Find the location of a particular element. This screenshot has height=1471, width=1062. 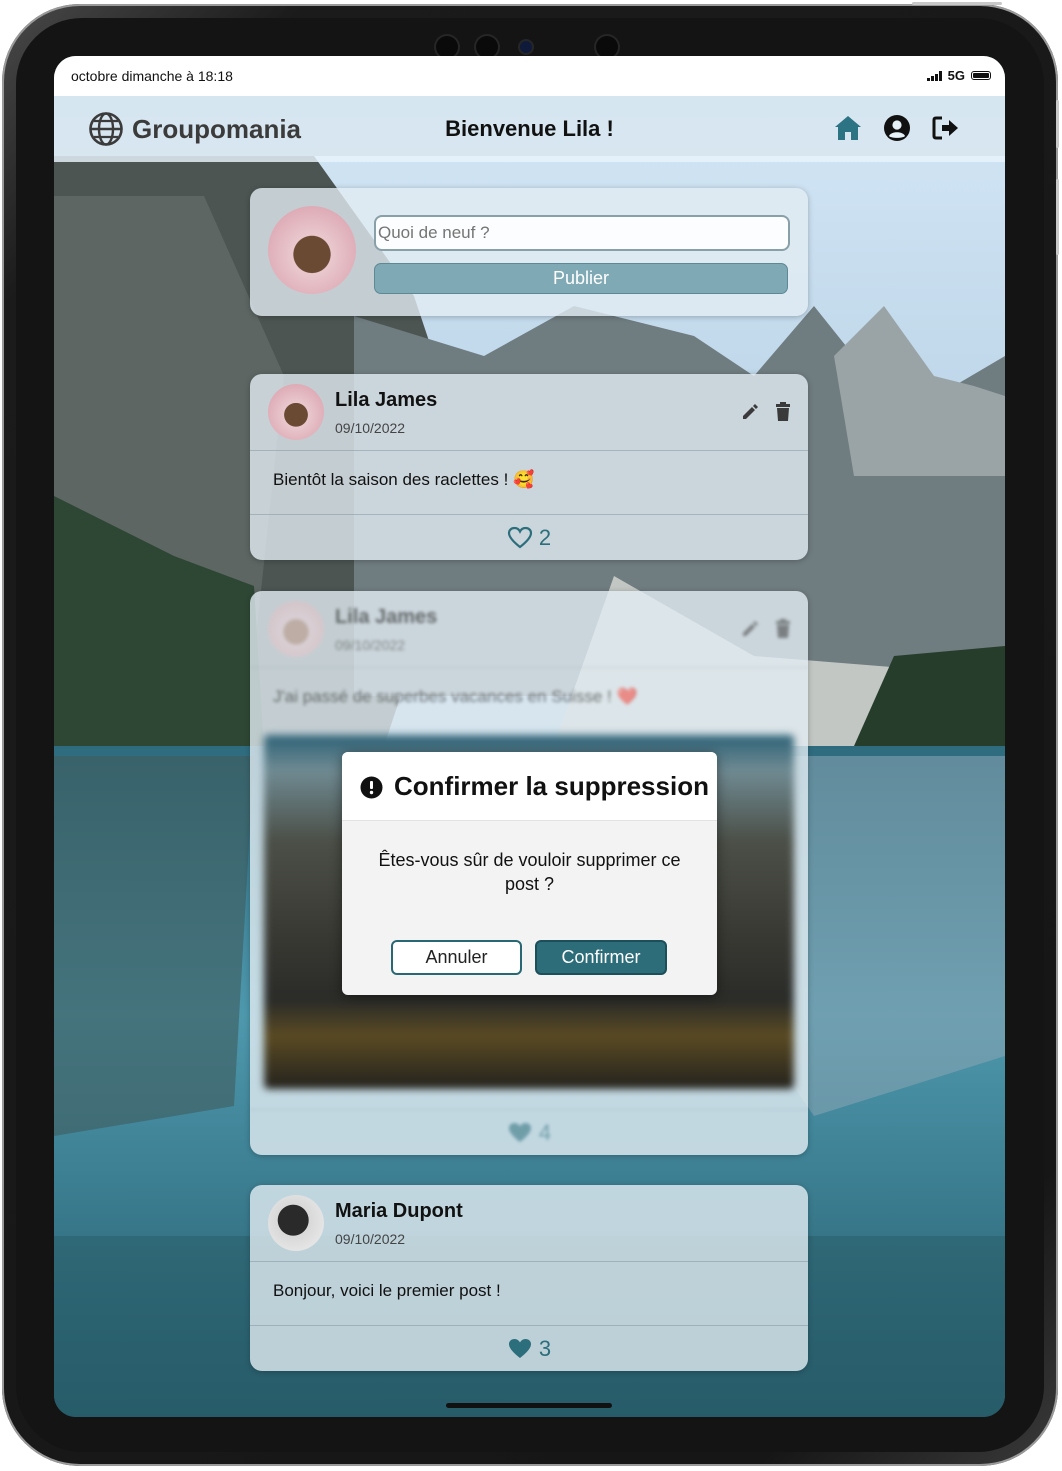

like-bar: 4 is located at coordinates (529, 1132).